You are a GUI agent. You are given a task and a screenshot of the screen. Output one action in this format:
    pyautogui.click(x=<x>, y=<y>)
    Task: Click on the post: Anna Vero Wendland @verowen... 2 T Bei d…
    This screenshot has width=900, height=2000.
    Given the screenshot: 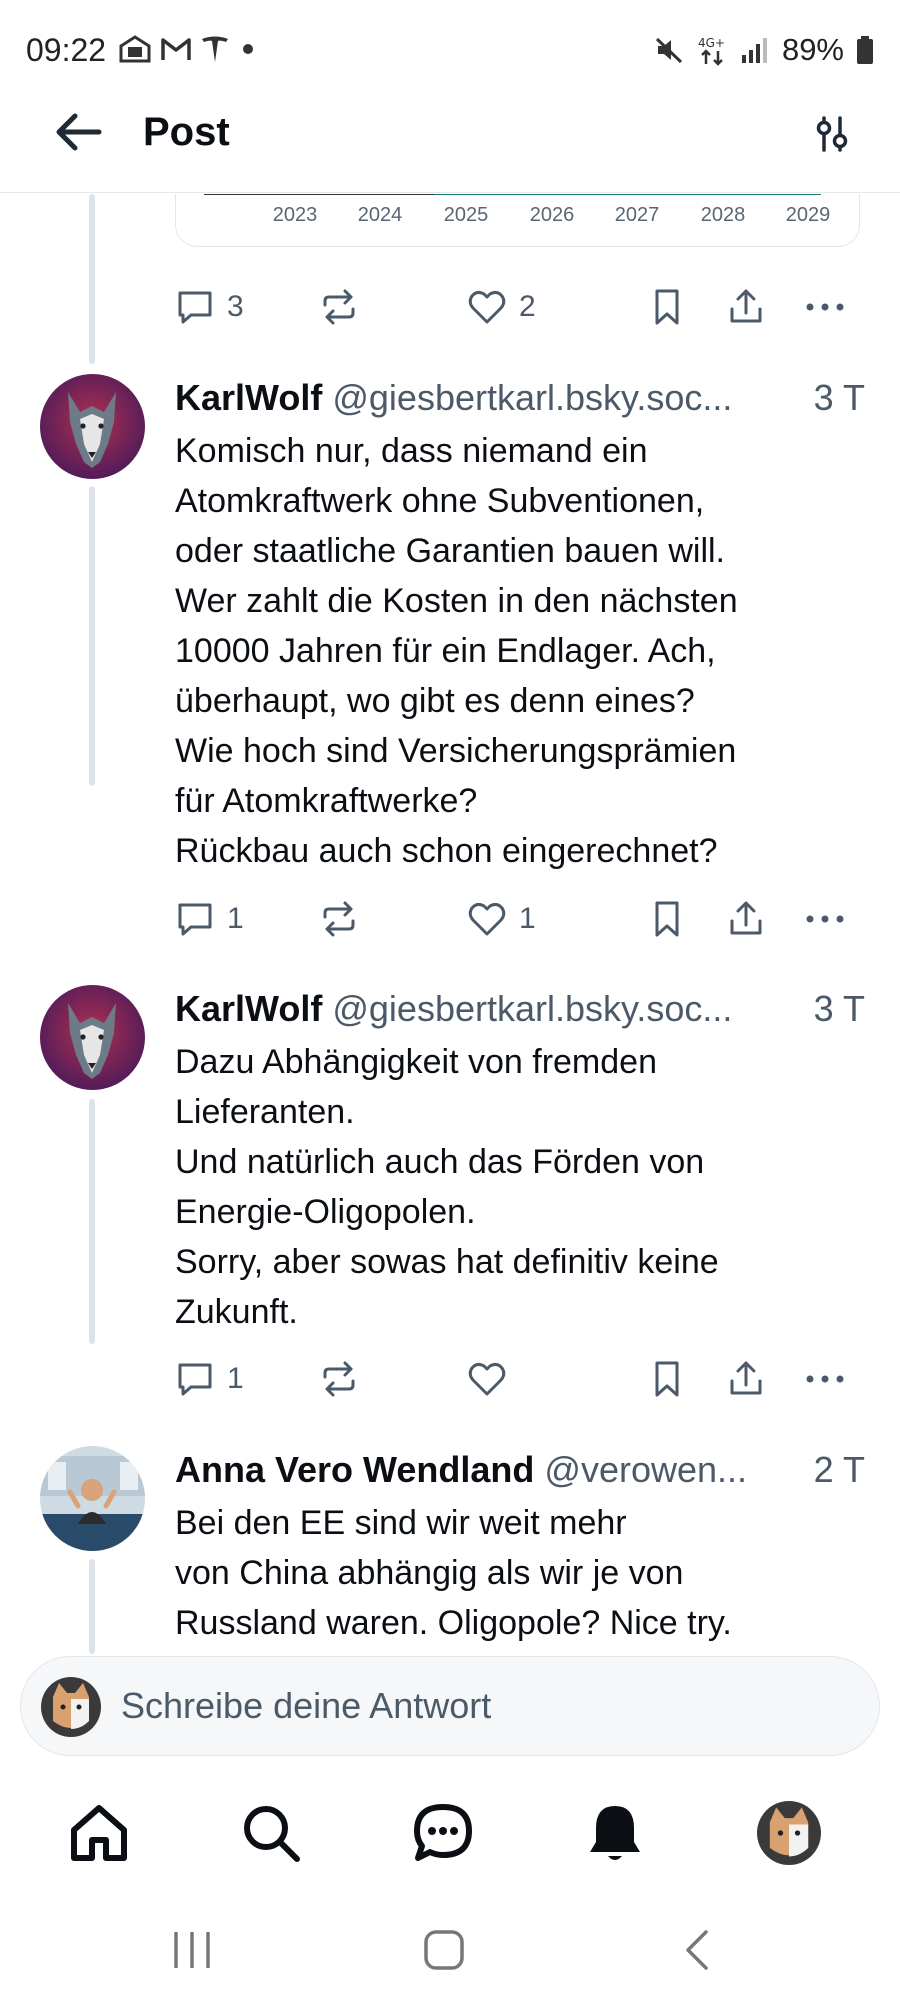 What is the action you would take?
    pyautogui.click(x=450, y=1550)
    